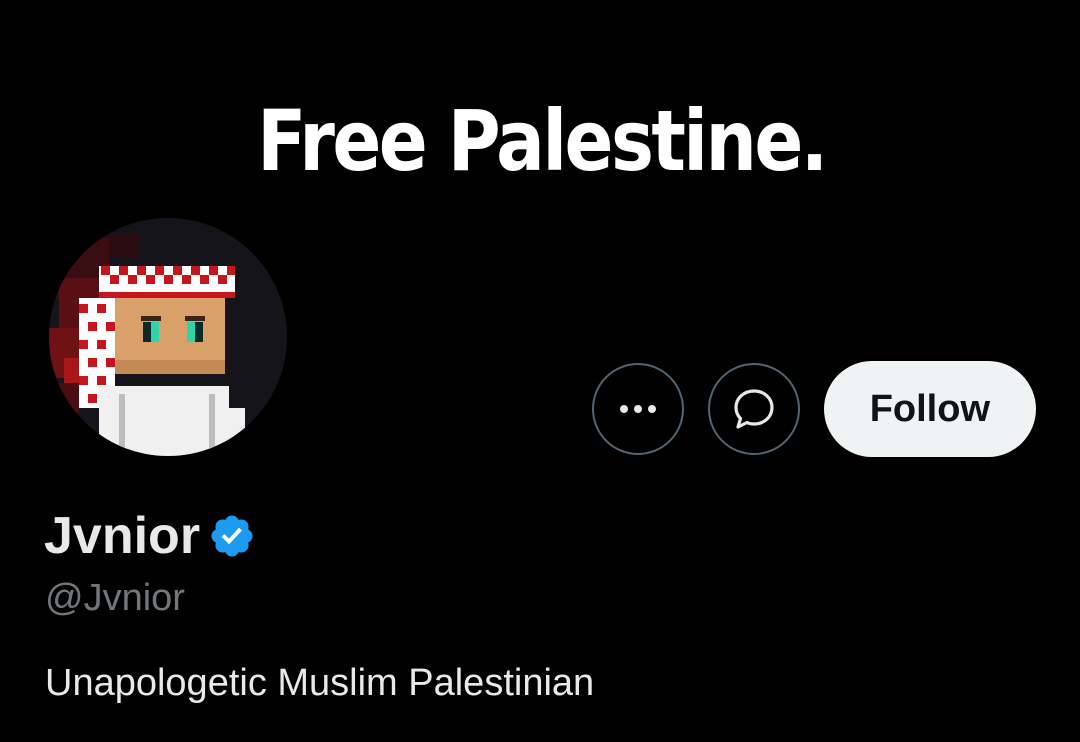 This screenshot has height=742, width=1080. I want to click on pixel-keffiyeh-avatar-icon, so click(168, 337).